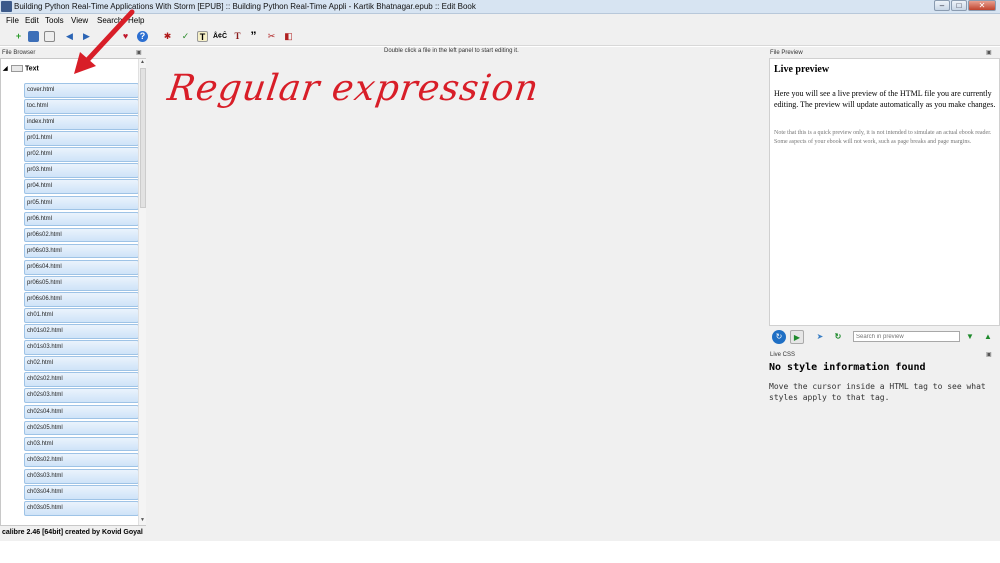 The width and height of the screenshot is (1000, 563). Describe the element at coordinates (838, 337) in the screenshot. I see `refresh-icon: ↻` at that location.